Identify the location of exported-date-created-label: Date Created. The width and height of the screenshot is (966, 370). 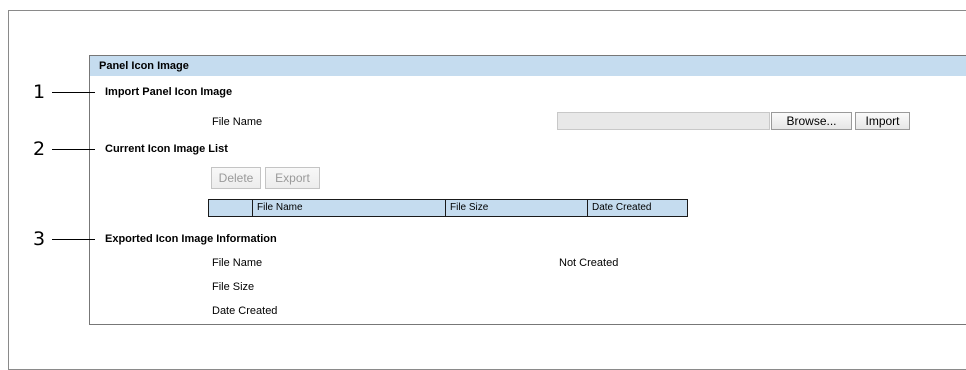
(245, 311).